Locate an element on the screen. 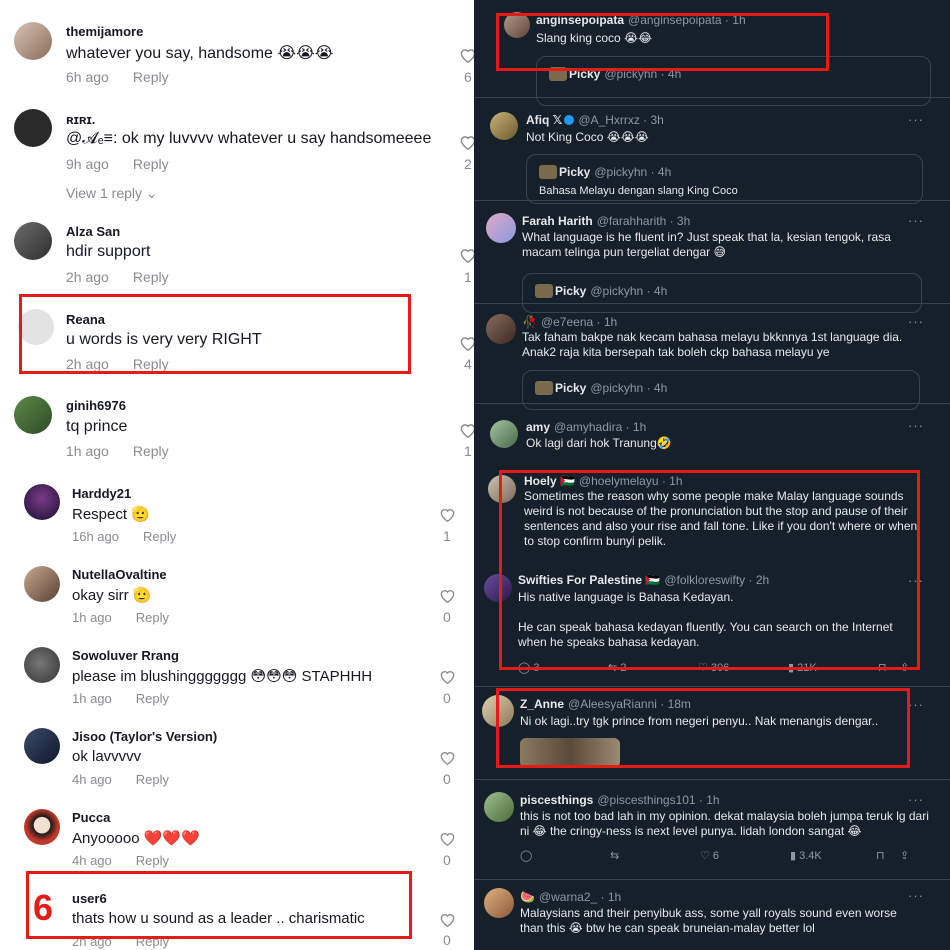 This screenshot has height=950, width=950. tweet-author: piscesthings @piscesthings101 · 1h is located at coordinates (620, 800).